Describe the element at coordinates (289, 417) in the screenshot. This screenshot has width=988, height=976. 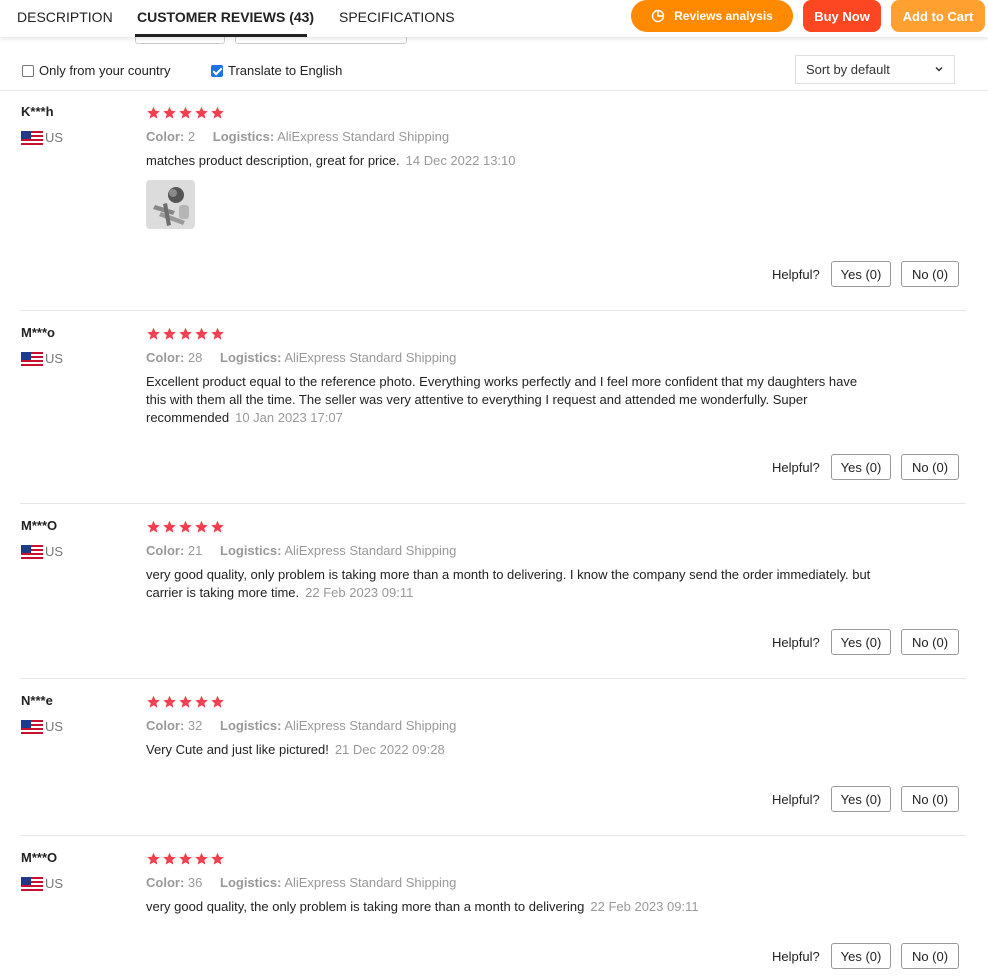
I see `review-date: 10 Jan 2023 17:07` at that location.